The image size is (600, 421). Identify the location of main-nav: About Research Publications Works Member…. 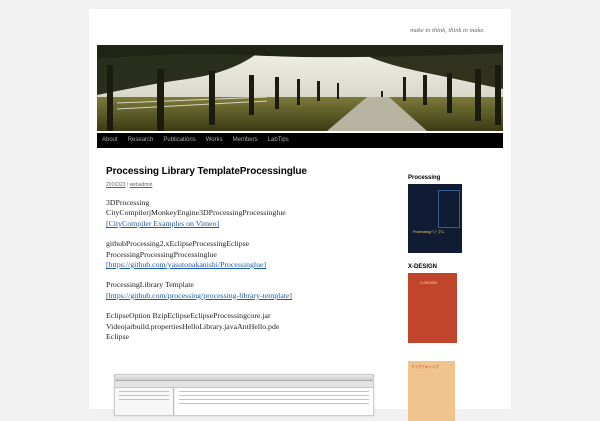
(300, 140).